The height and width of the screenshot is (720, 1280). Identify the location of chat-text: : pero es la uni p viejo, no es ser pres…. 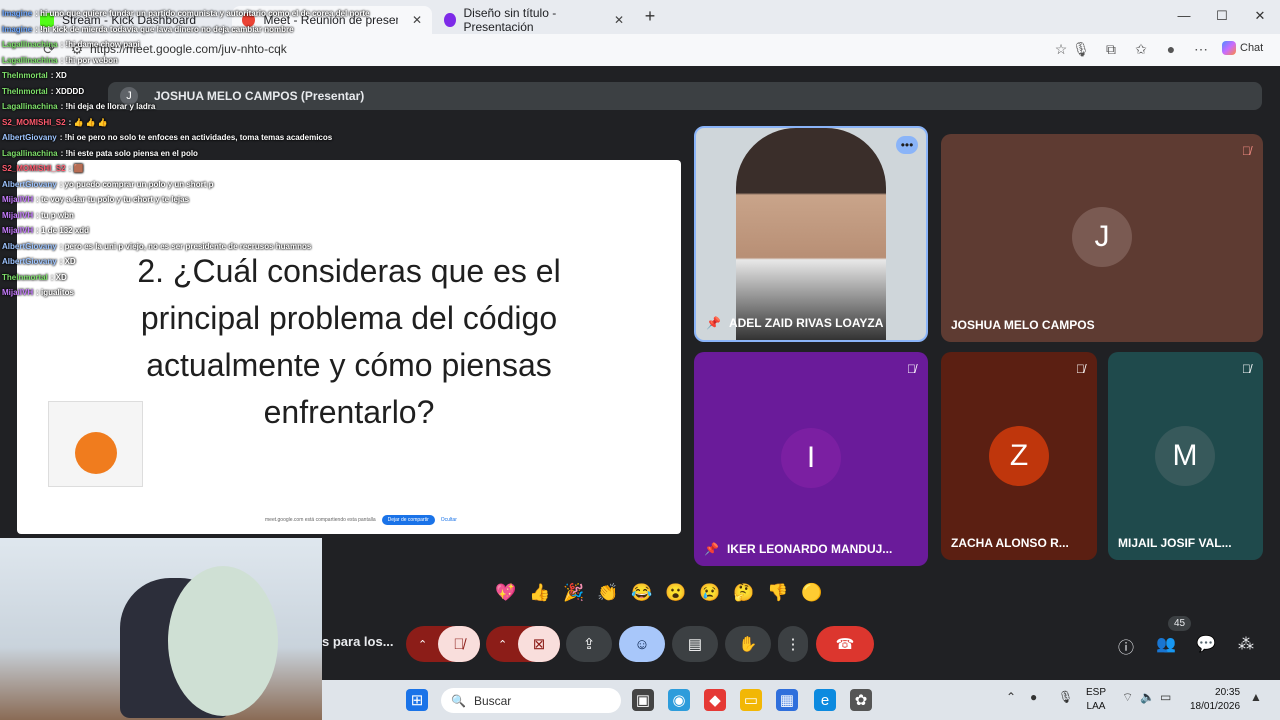
(185, 246).